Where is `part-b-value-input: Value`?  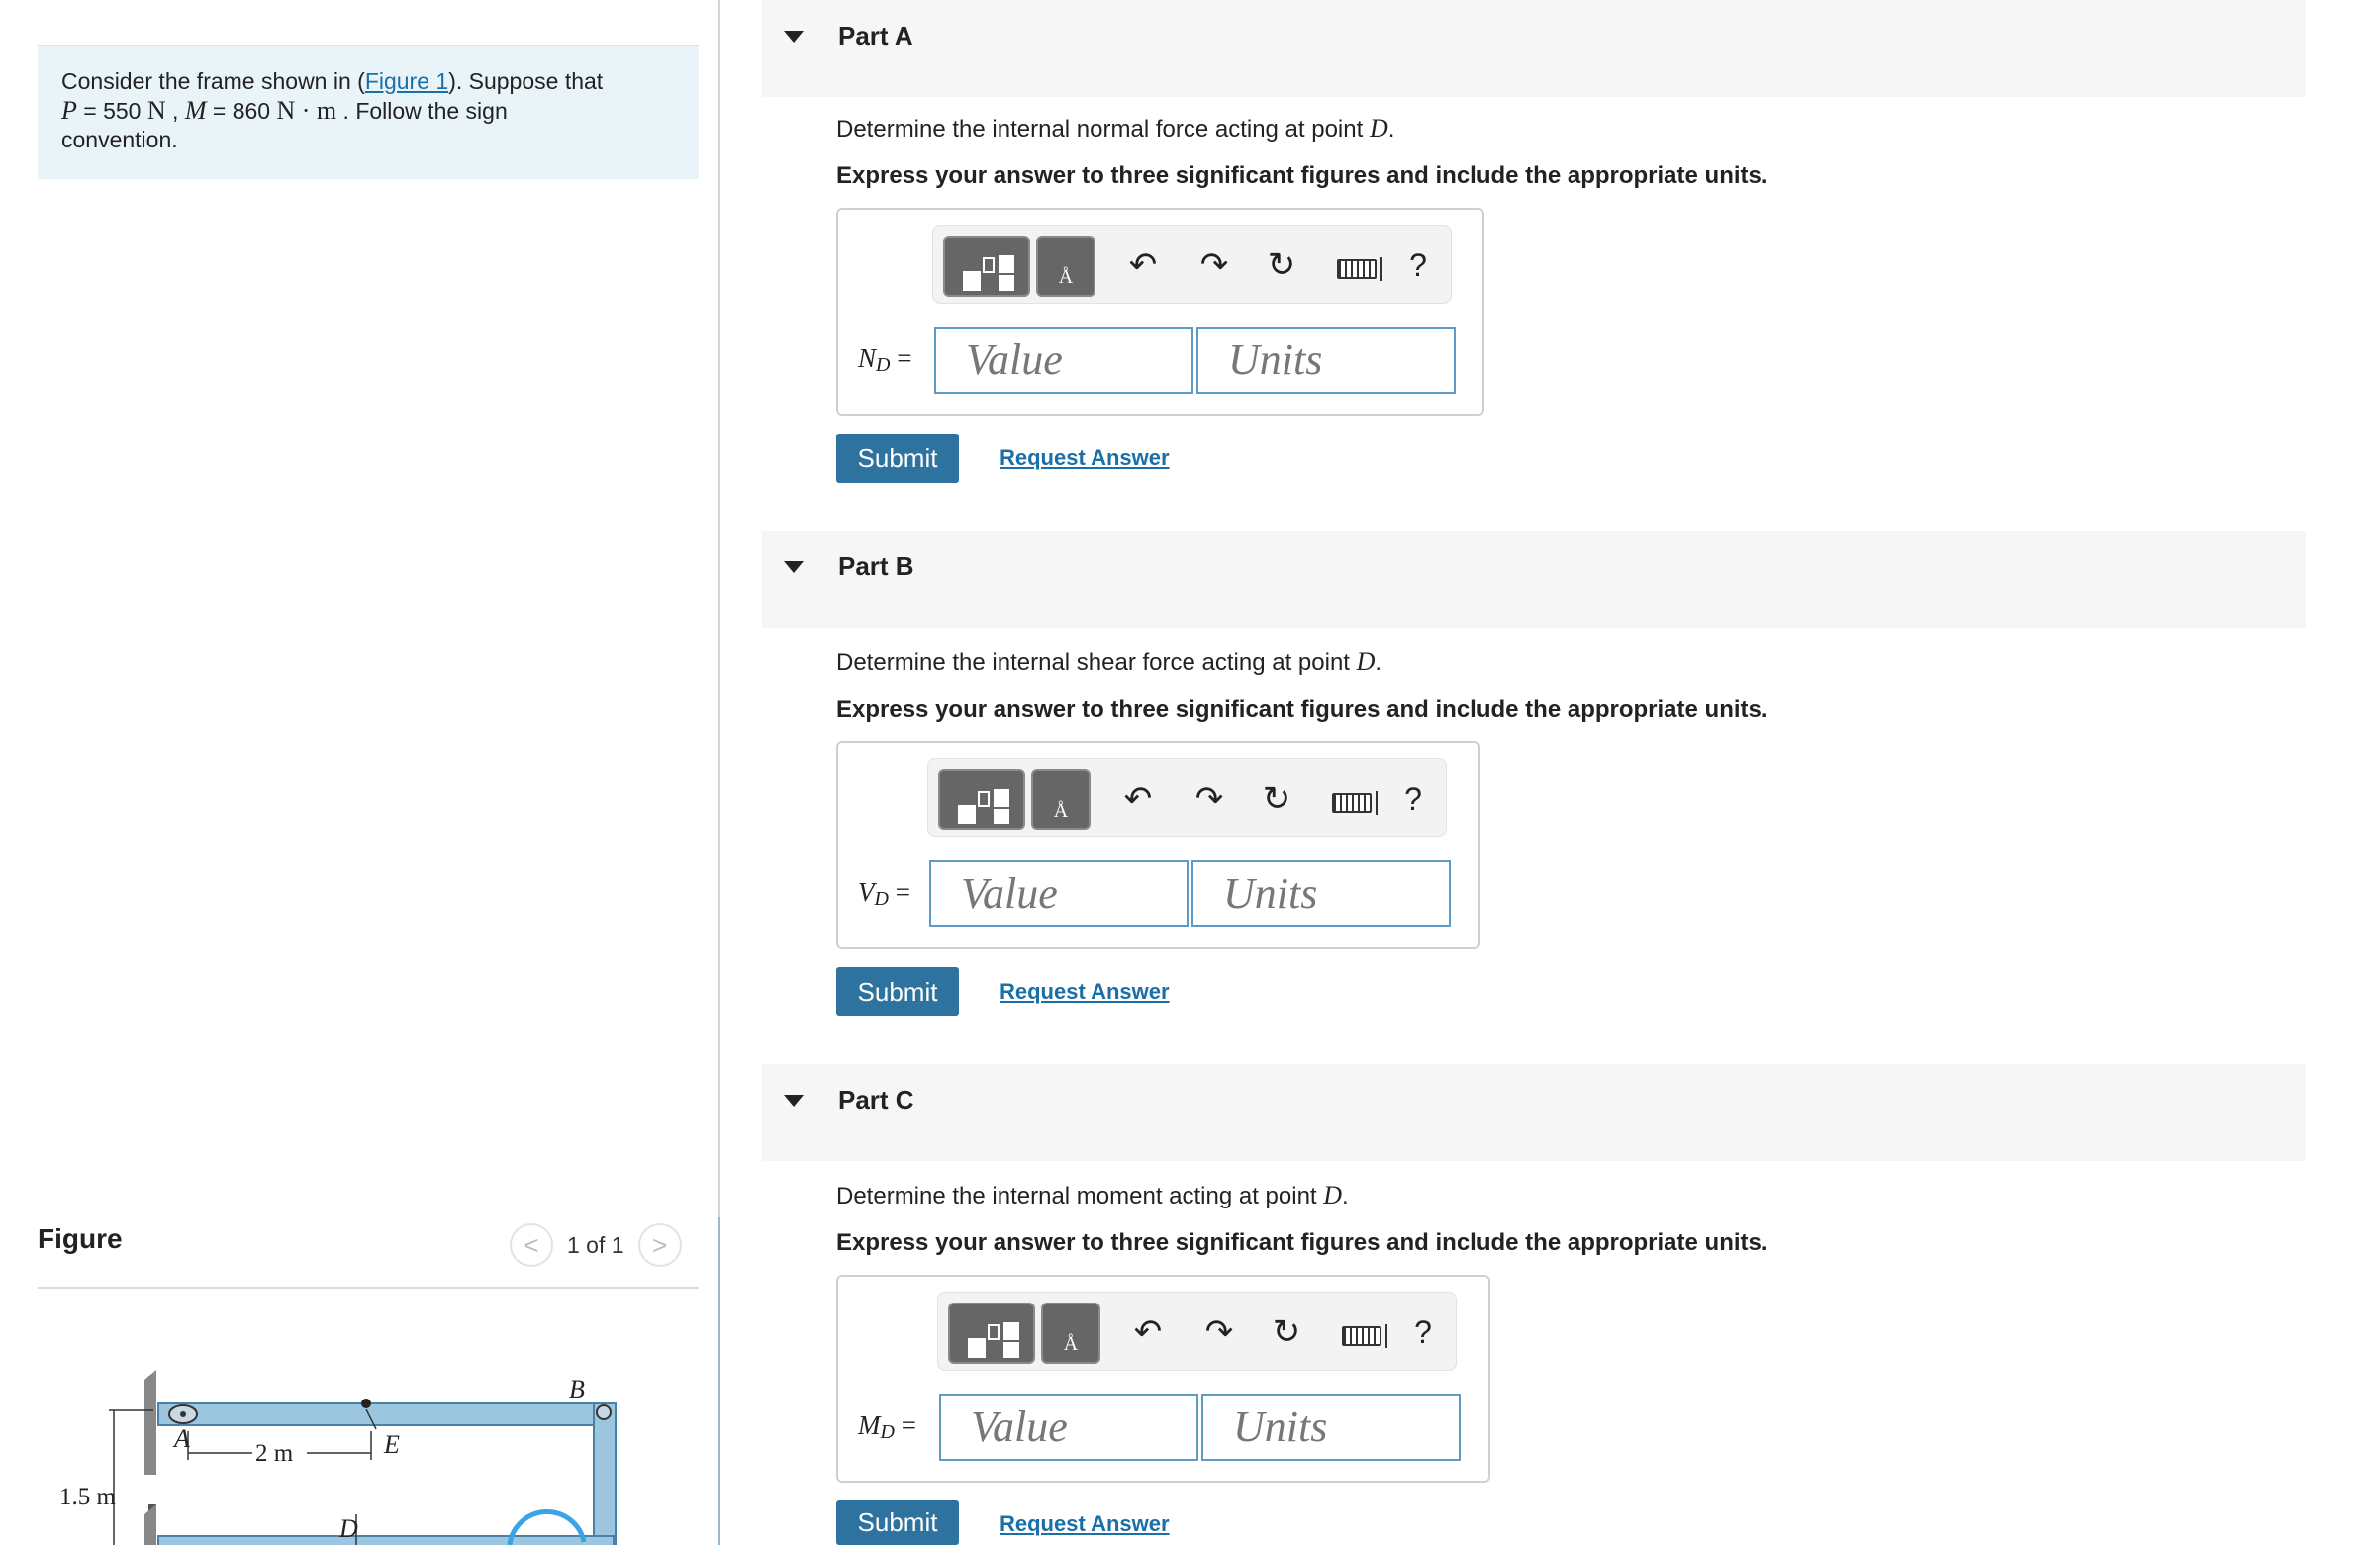 part-b-value-input: Value is located at coordinates (1059, 894).